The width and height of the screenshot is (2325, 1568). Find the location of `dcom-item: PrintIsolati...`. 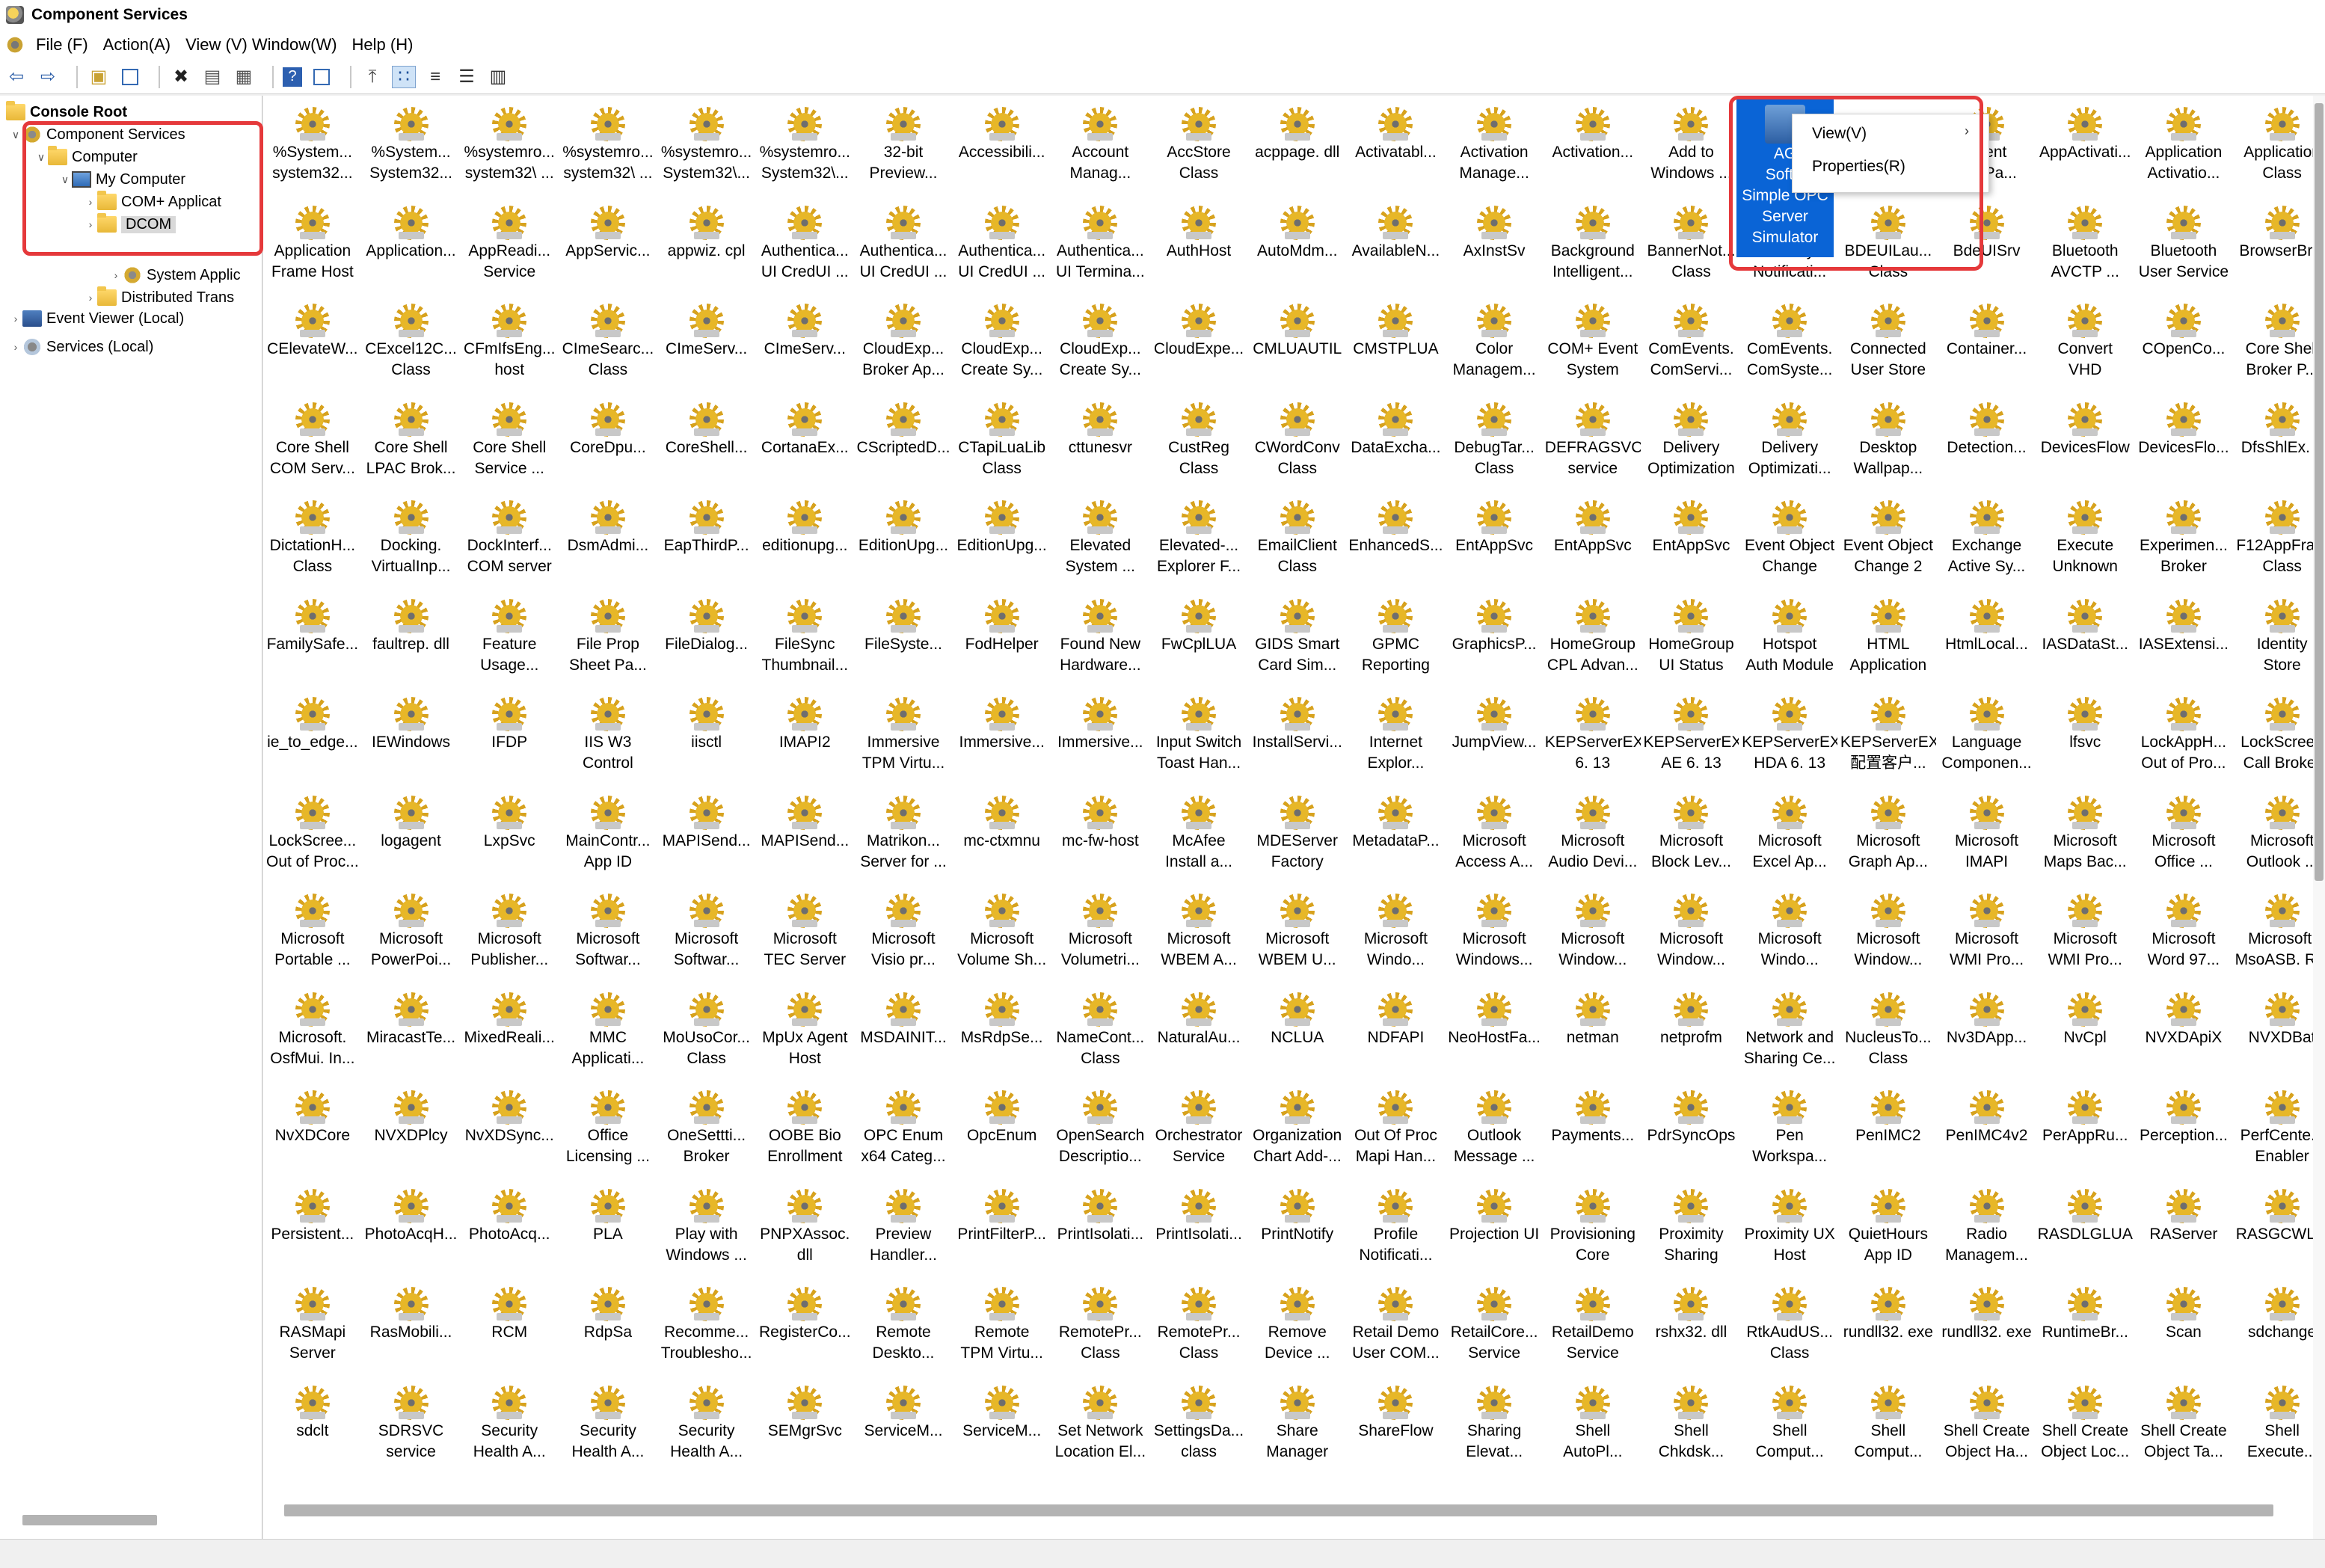

dcom-item: PrintIsolati... is located at coordinates (1198, 1227).